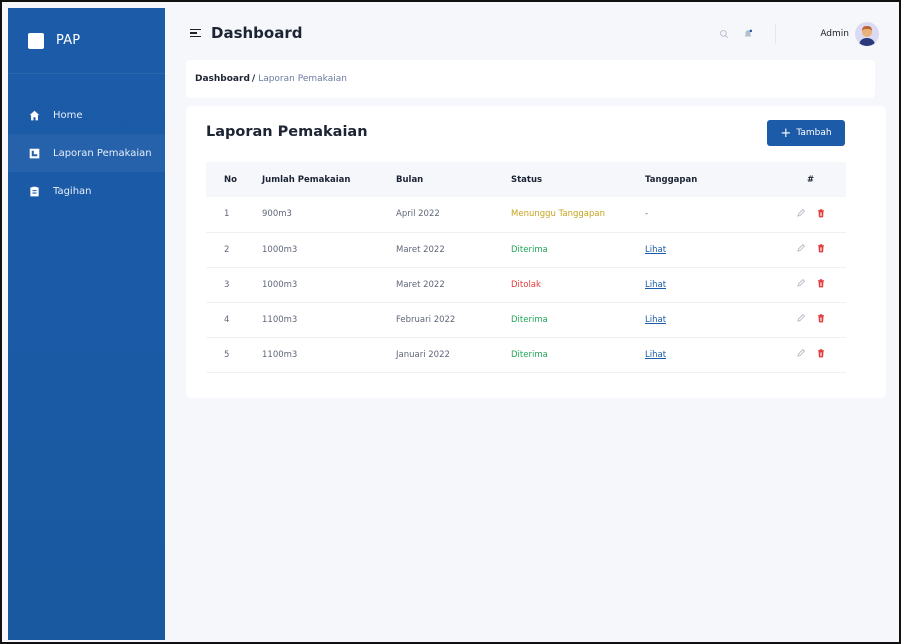 This screenshot has height=644, width=901. What do you see at coordinates (834, 34) in the screenshot?
I see `user-name: Admin` at bounding box center [834, 34].